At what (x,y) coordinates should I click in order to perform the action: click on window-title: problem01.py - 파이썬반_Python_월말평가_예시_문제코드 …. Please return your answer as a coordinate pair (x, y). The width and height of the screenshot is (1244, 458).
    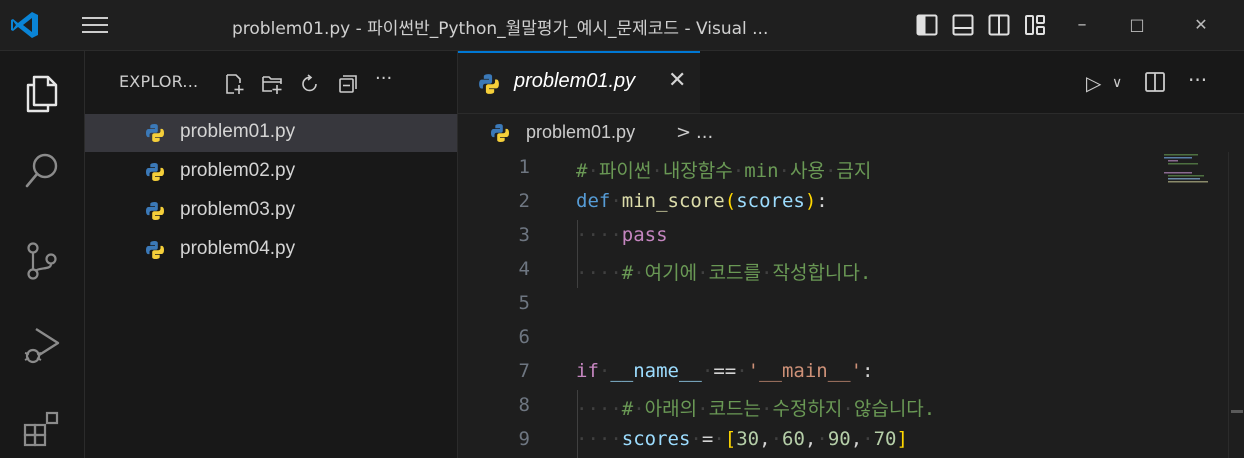
    Looking at the image, I should click on (500, 29).